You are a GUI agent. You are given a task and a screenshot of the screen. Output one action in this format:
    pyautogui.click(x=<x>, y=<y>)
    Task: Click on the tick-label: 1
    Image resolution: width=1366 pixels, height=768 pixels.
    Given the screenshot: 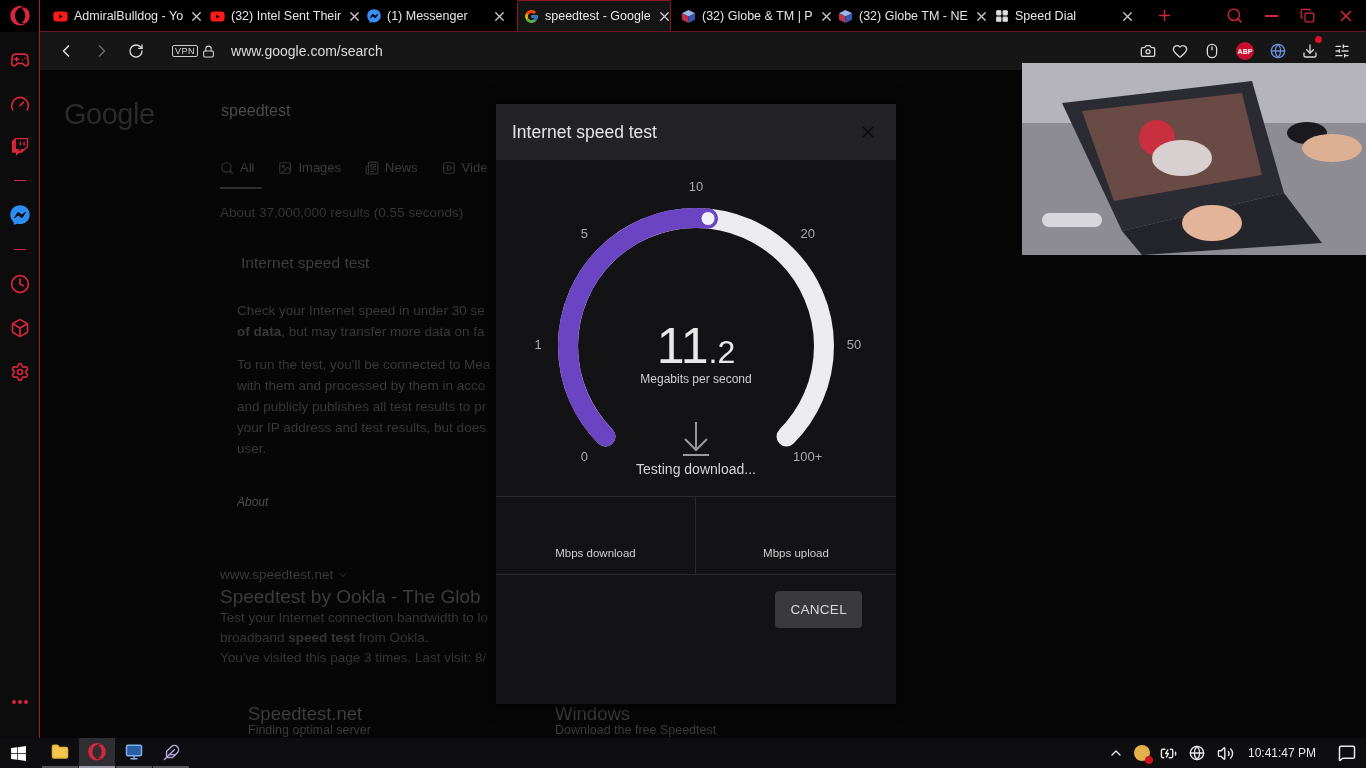 What is the action you would take?
    pyautogui.click(x=538, y=345)
    